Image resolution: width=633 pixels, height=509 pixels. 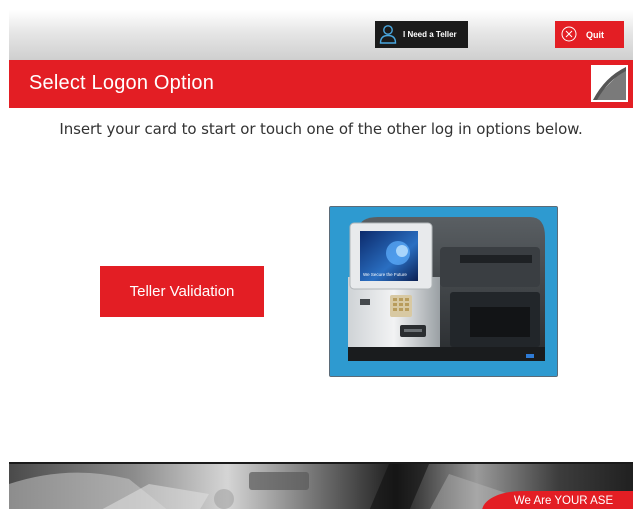 What do you see at coordinates (321, 84) in the screenshot?
I see `page-header: Select Logon Option` at bounding box center [321, 84].